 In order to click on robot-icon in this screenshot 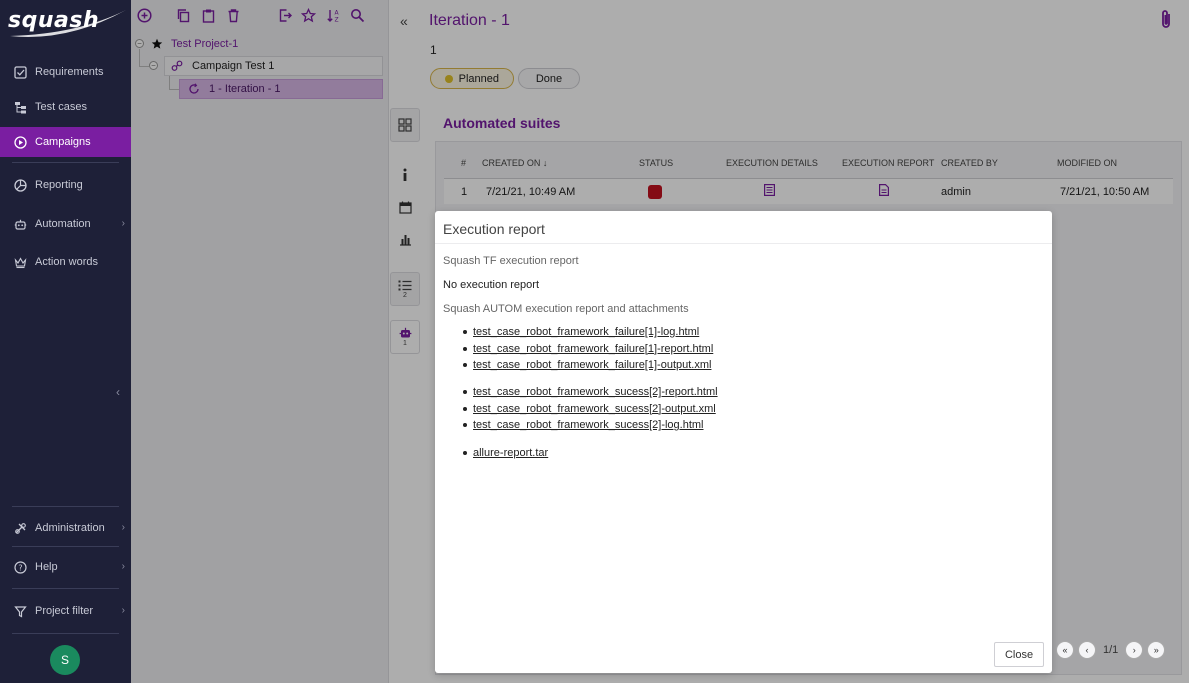, I will do `click(20, 224)`.